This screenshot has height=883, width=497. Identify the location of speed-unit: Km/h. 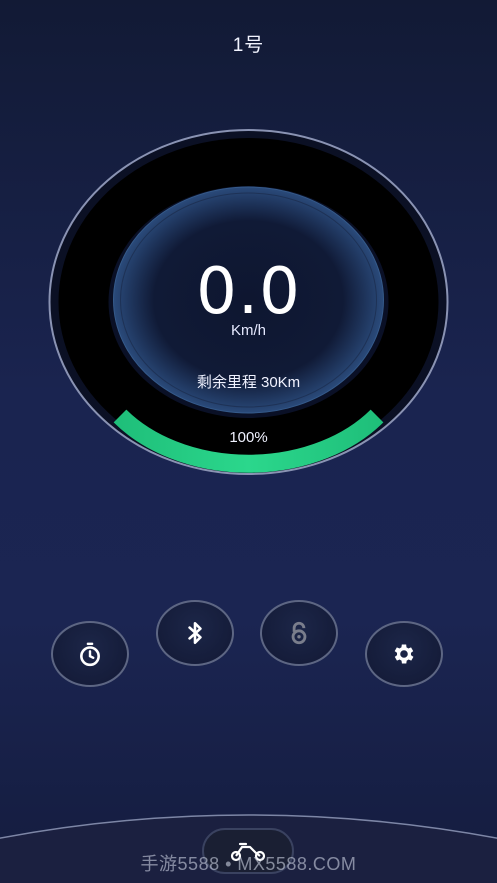
(248, 330).